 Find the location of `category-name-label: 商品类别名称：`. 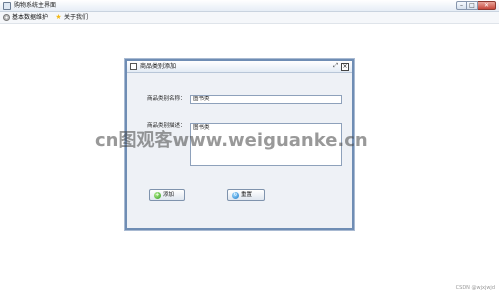

category-name-label: 商品类别名称： is located at coordinates (166, 99).